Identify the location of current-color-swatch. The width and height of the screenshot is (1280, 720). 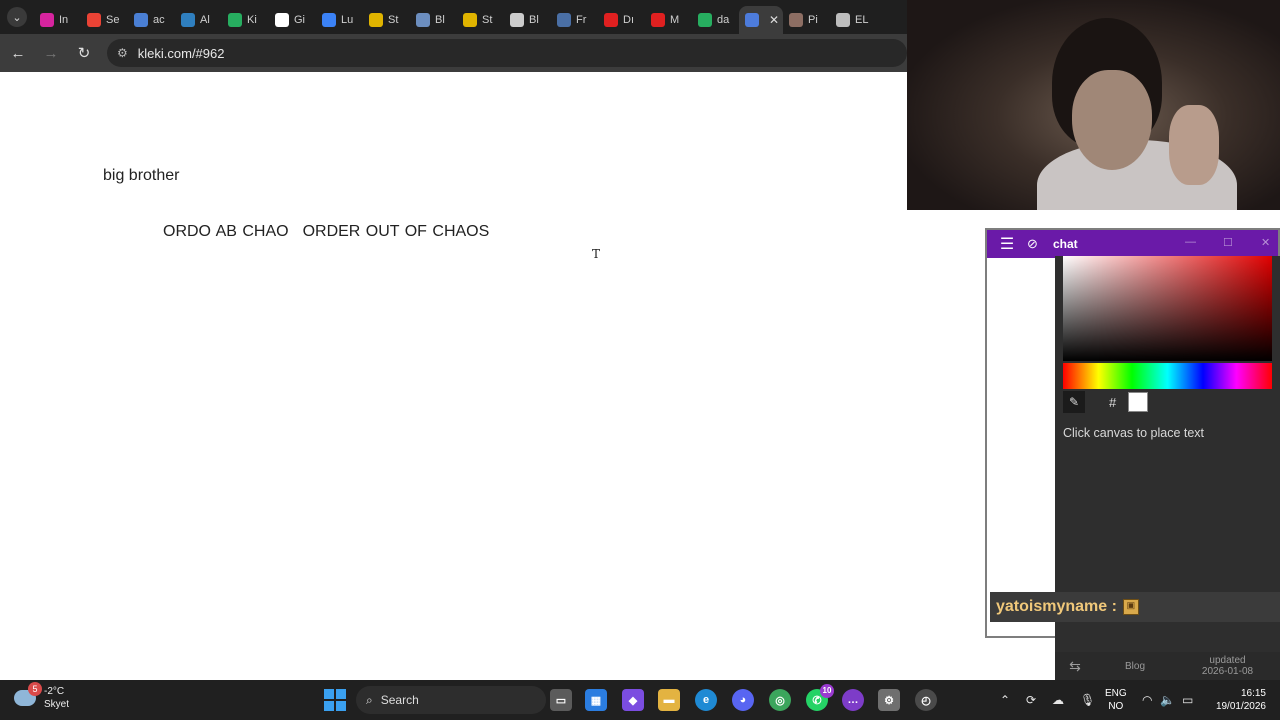
(1138, 402).